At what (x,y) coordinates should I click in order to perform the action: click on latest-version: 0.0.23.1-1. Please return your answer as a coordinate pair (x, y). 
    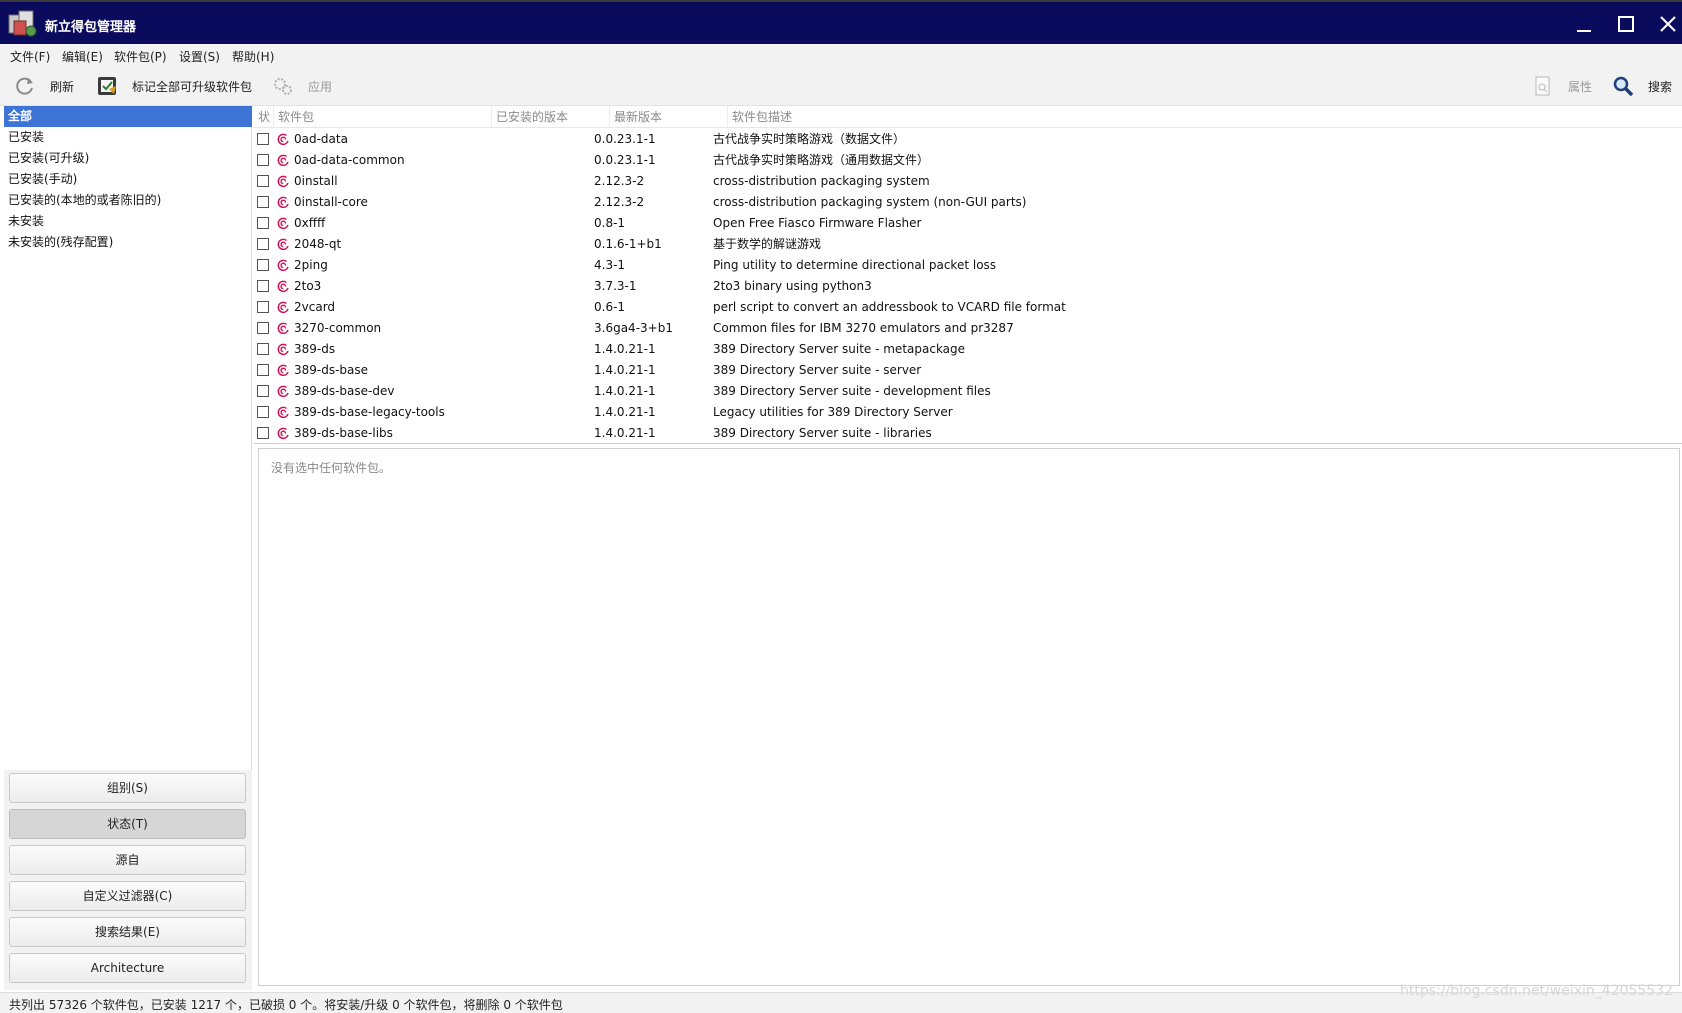
    Looking at the image, I should click on (625, 160).